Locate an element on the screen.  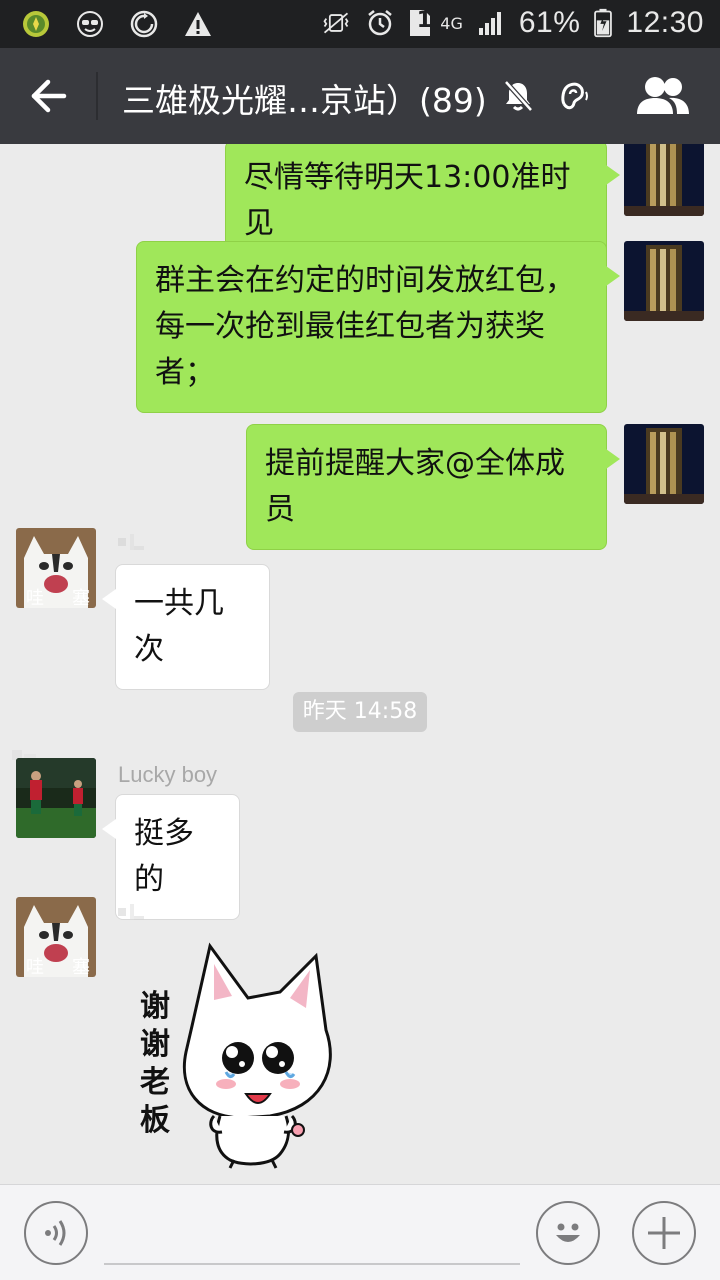
contact-avatar is located at coordinates (56, 798).